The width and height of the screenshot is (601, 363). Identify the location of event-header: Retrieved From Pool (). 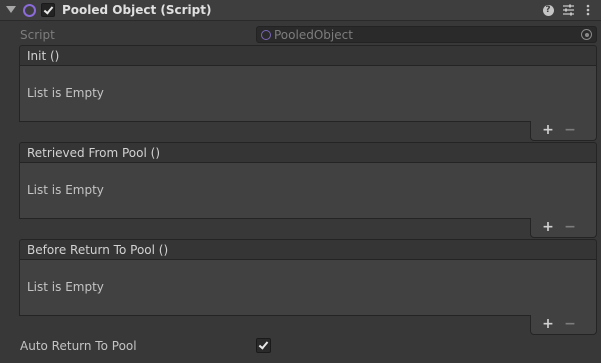
(308, 152).